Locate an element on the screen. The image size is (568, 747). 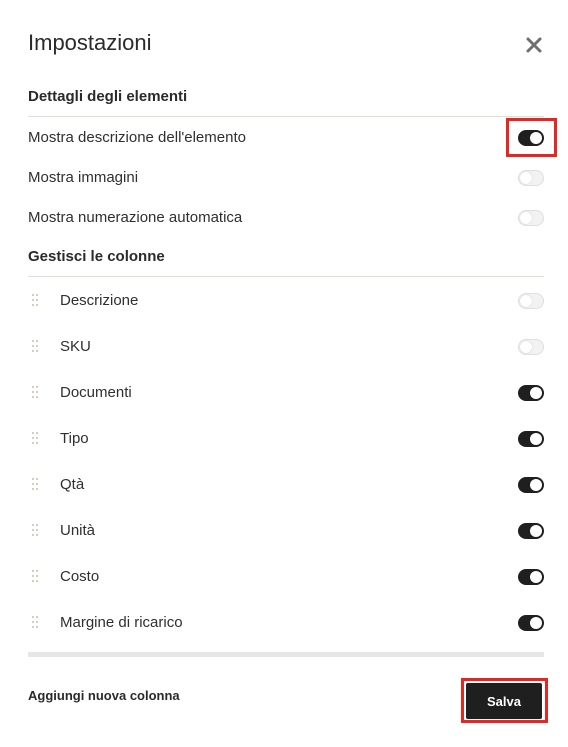
option-show-description-label: Mostra descrizione dell'elemento is located at coordinates (137, 137).